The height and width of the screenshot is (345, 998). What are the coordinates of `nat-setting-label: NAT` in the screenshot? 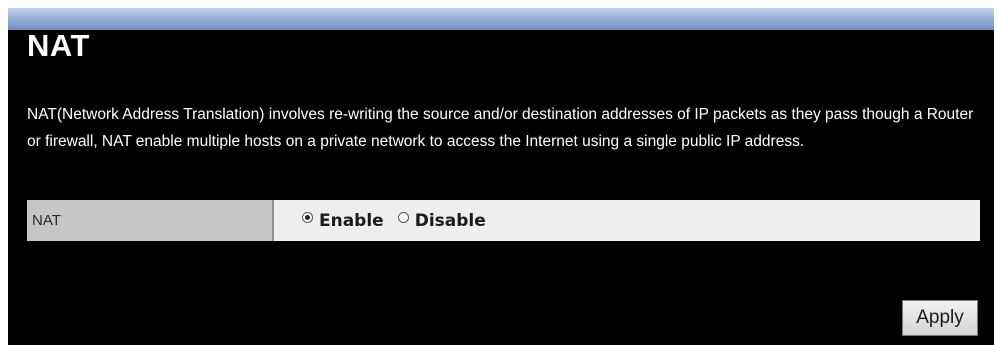 It's located at (46, 220).